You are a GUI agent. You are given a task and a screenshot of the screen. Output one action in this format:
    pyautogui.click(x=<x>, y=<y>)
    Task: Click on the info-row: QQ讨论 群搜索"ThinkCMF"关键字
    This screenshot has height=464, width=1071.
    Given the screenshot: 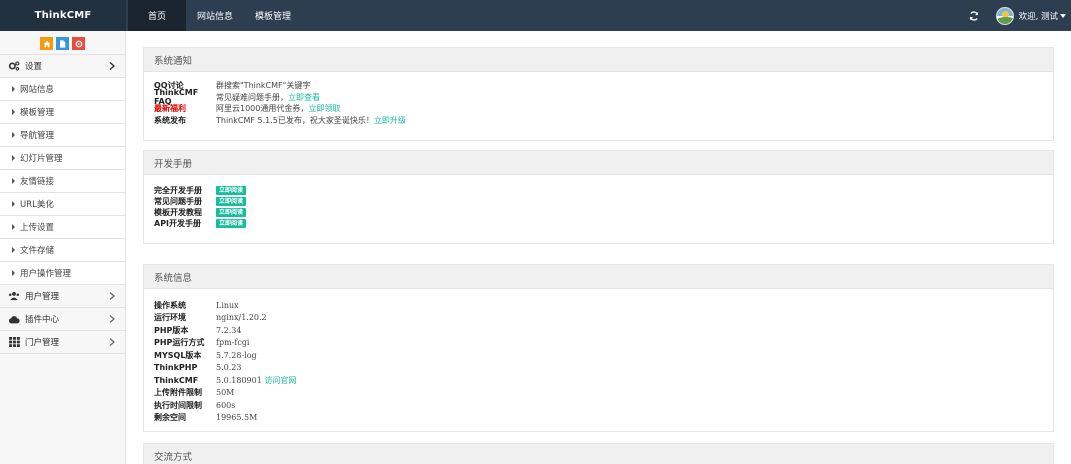 What is the action you would take?
    pyautogui.click(x=598, y=86)
    